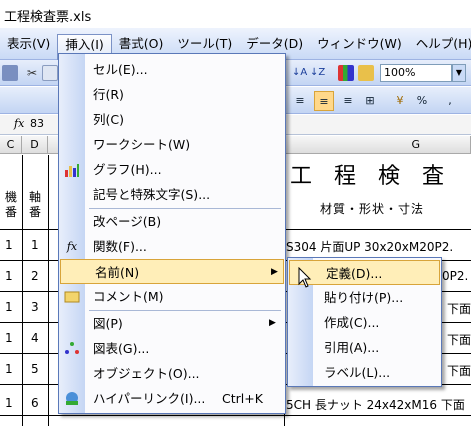 This screenshot has height=426, width=471. Describe the element at coordinates (375, 404) in the screenshot. I see `cell-g-row6: 5CH 長ナット 24x42xM16 下面` at that location.